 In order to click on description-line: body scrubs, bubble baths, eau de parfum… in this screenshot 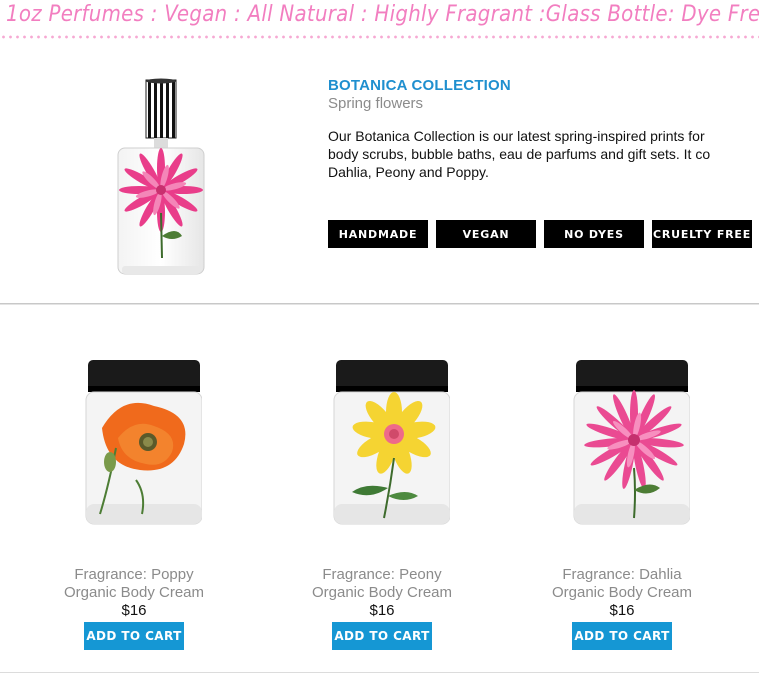, I will do `click(519, 154)`.